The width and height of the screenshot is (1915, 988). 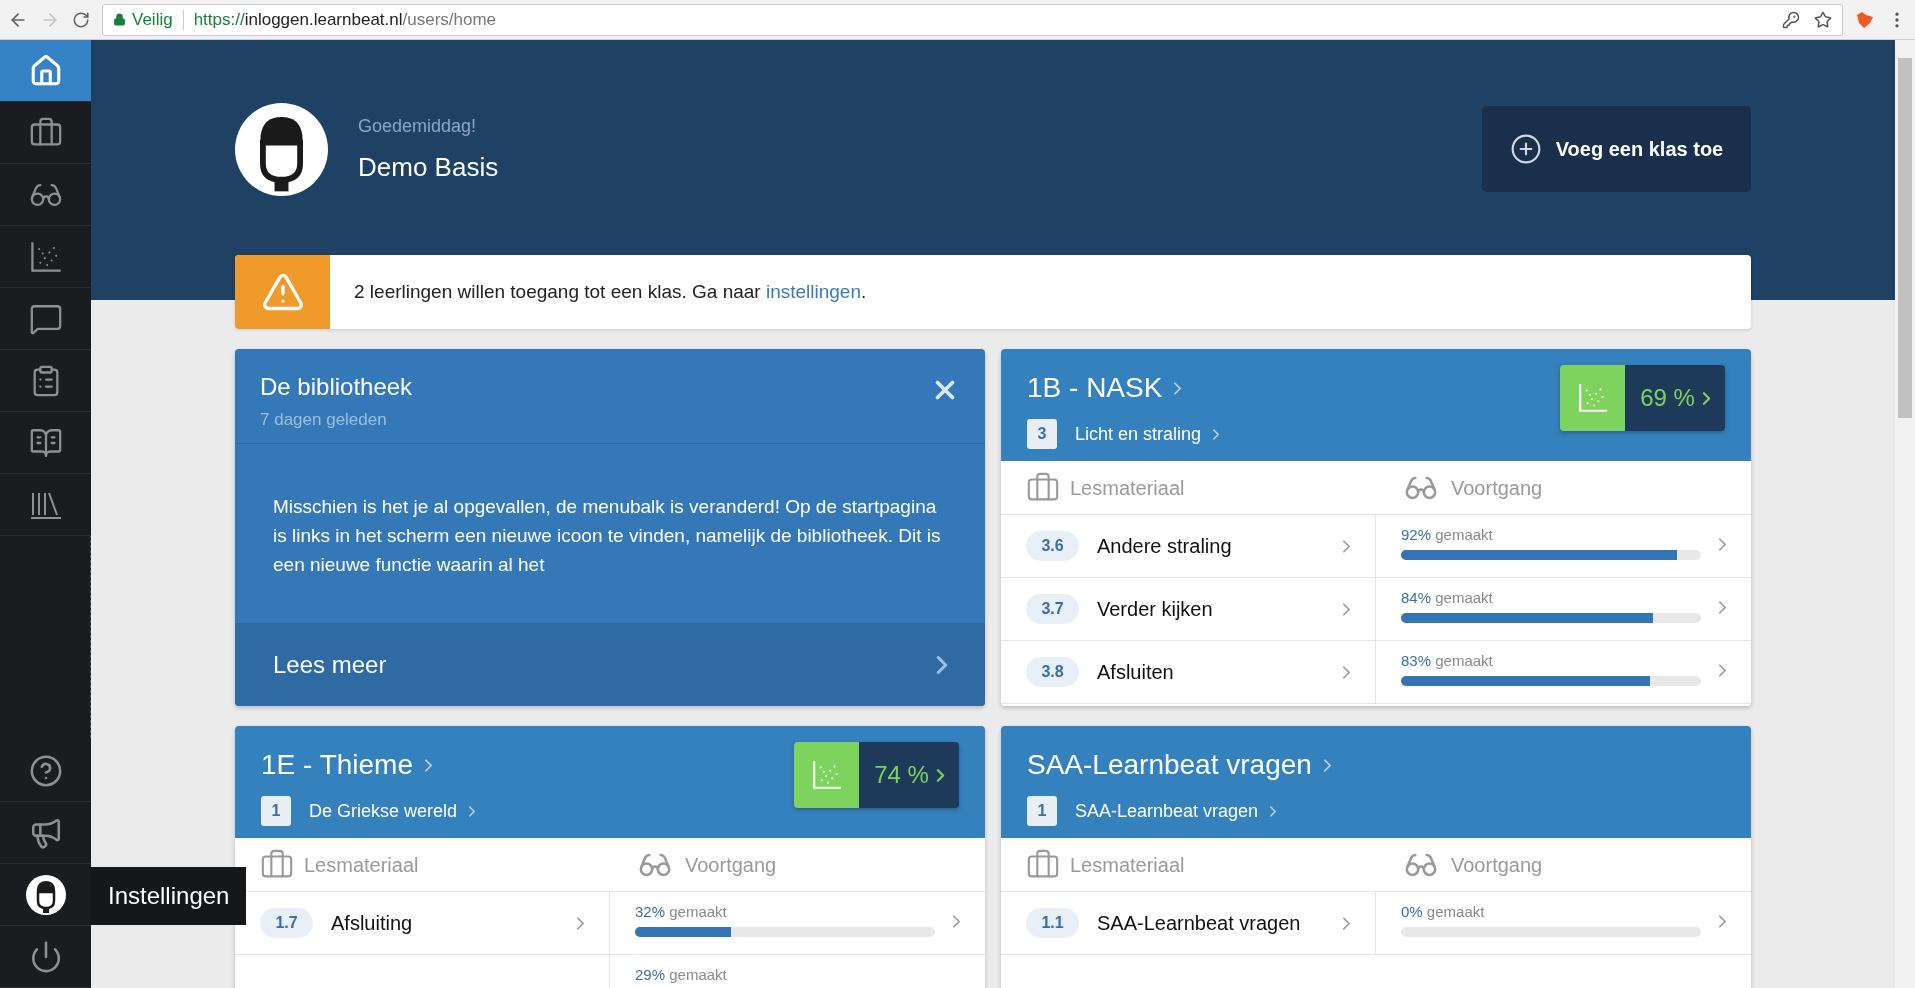 What do you see at coordinates (152, 19) in the screenshot?
I see `security-label: Veilig` at bounding box center [152, 19].